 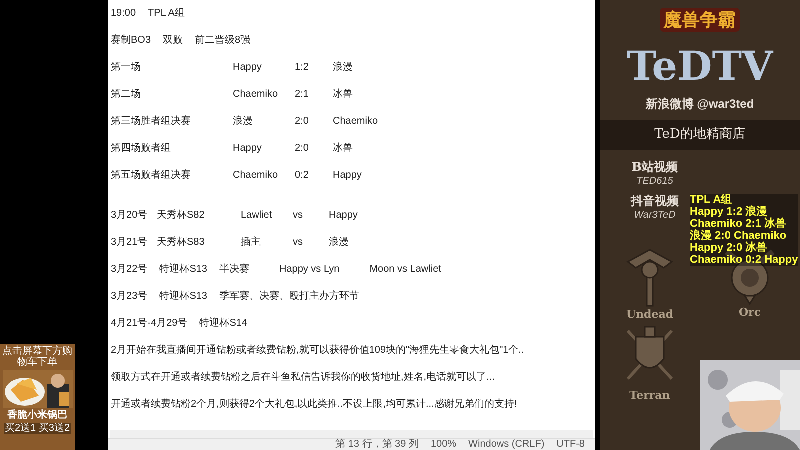 I want to click on text-line: 开通或者续费钻粉2个月,则获得2个大礼包,以此类推..不设上限,均可累计...感谢兄弟们的支持!, so click(x=314, y=405).